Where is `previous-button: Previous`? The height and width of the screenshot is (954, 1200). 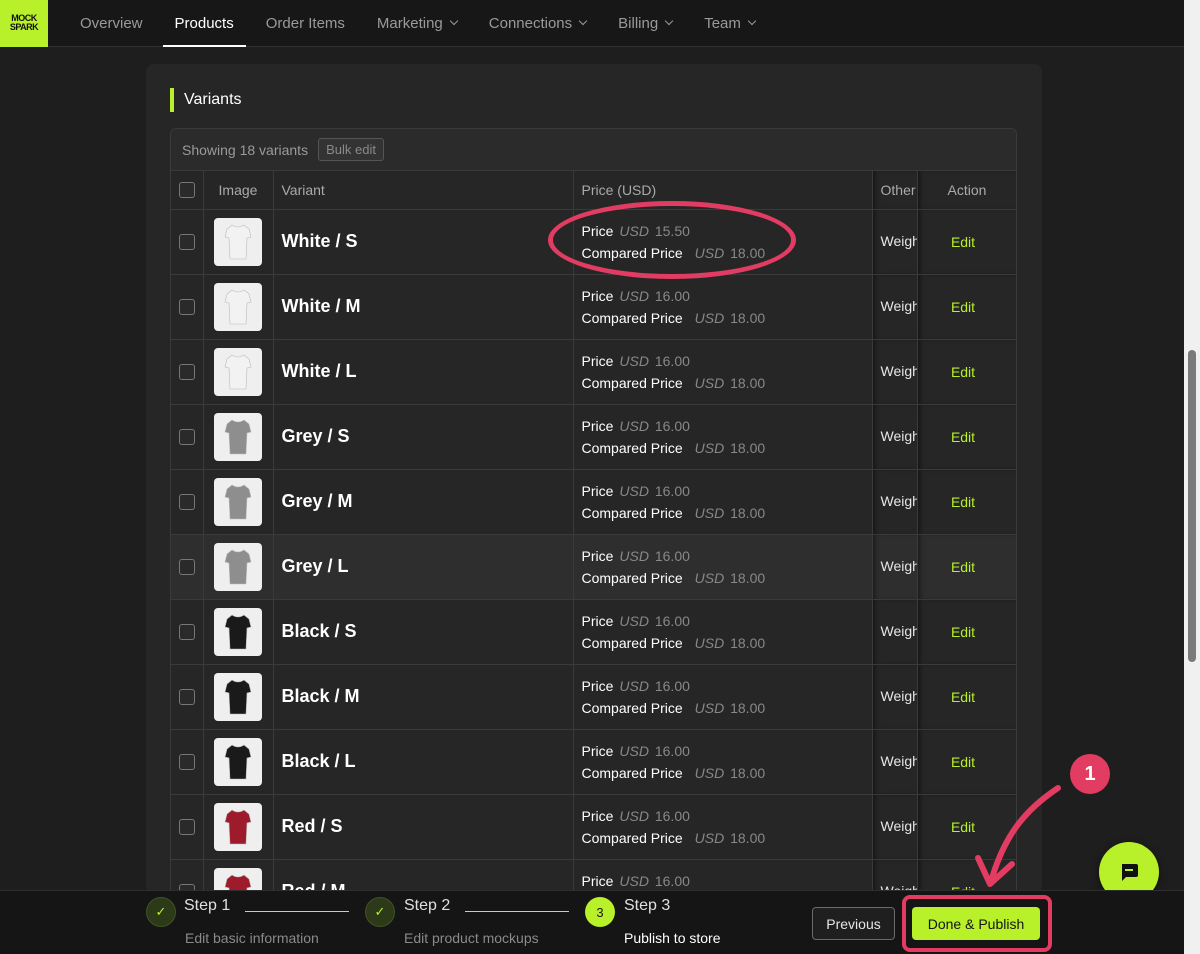 previous-button: Previous is located at coordinates (853, 923).